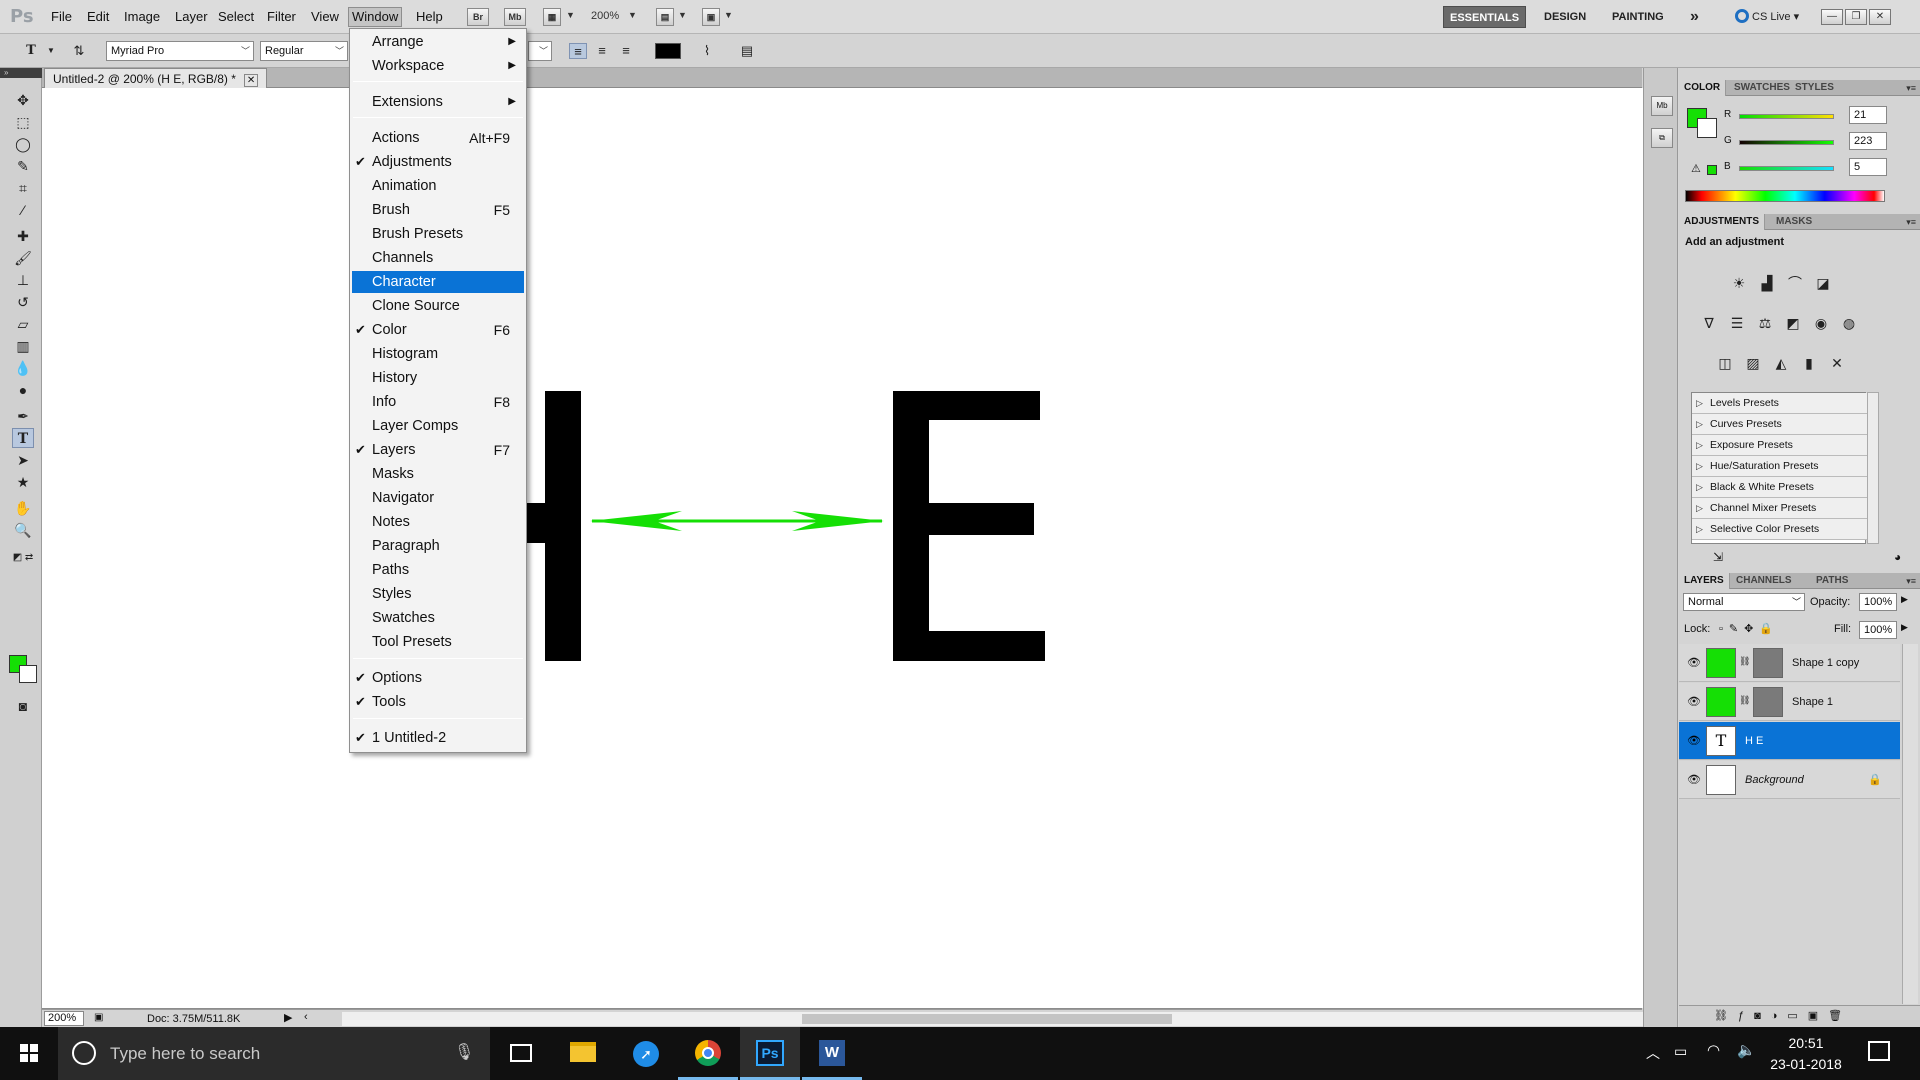 The image size is (1920, 1080). What do you see at coordinates (438, 42) in the screenshot?
I see `menu-item-arrange: Arrange ▶` at bounding box center [438, 42].